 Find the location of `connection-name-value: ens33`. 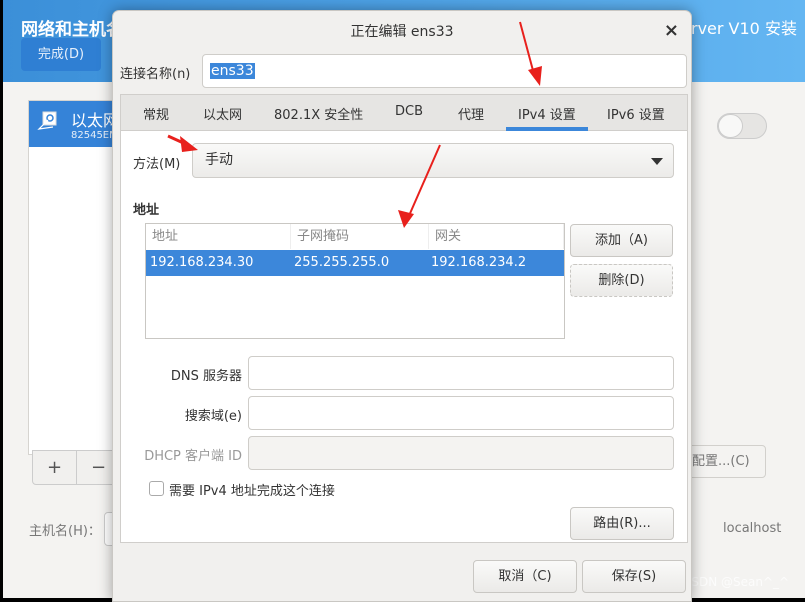

connection-name-value: ens33 is located at coordinates (232, 71).